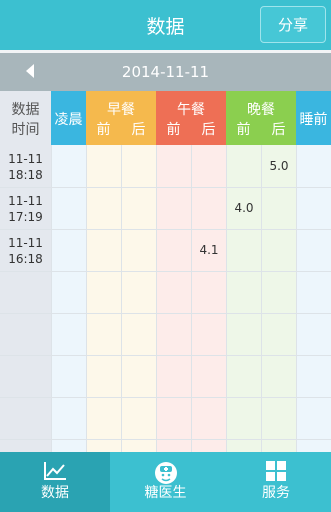 The width and height of the screenshot is (331, 512). What do you see at coordinates (191, 118) in the screenshot?
I see `lunch-header: 午餐 前后` at bounding box center [191, 118].